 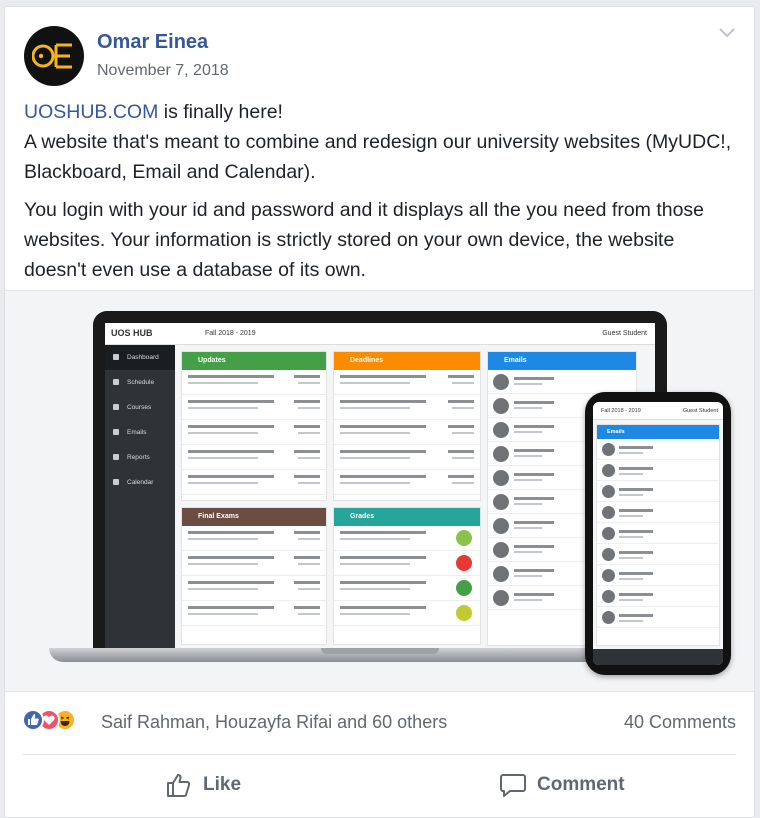 I want to click on semester-label: Fall 2018 - 2019, so click(x=230, y=333).